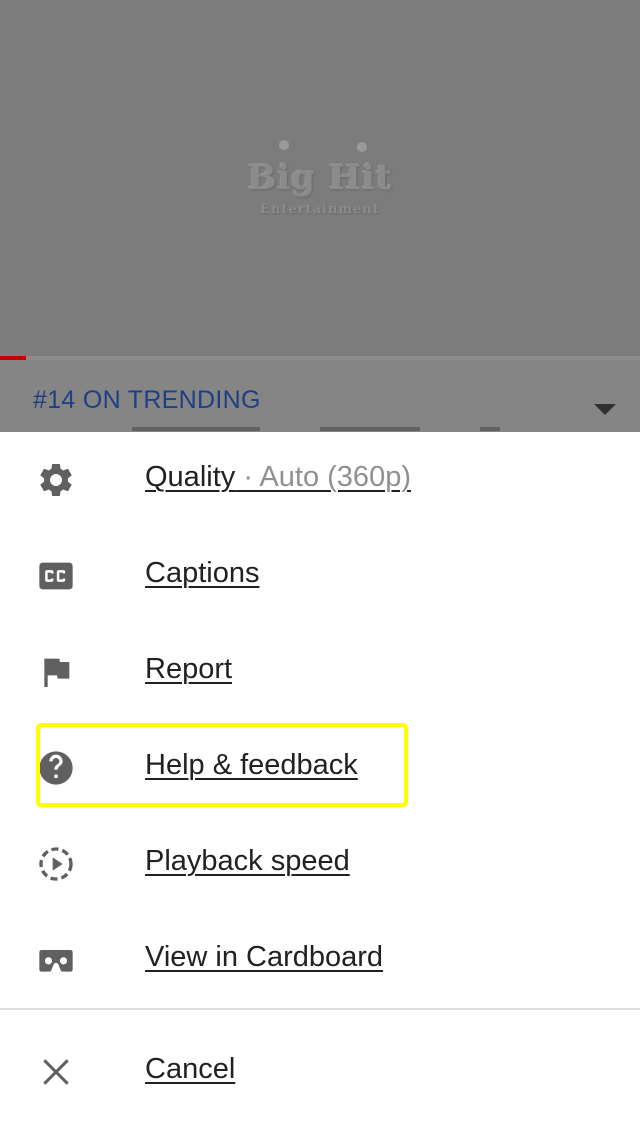  What do you see at coordinates (56, 480) in the screenshot?
I see `gear-icon` at bounding box center [56, 480].